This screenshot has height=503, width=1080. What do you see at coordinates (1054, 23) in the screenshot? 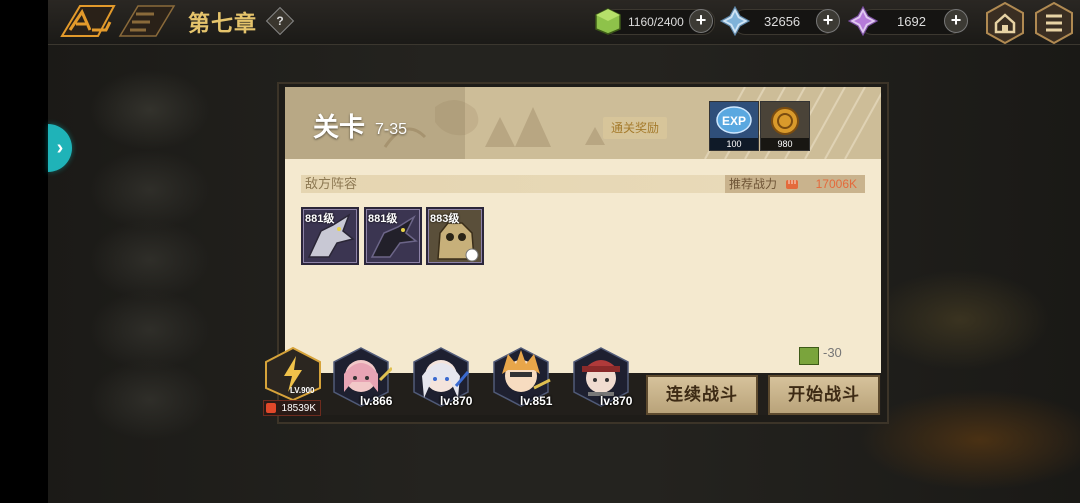
I see `menu-icon` at bounding box center [1054, 23].